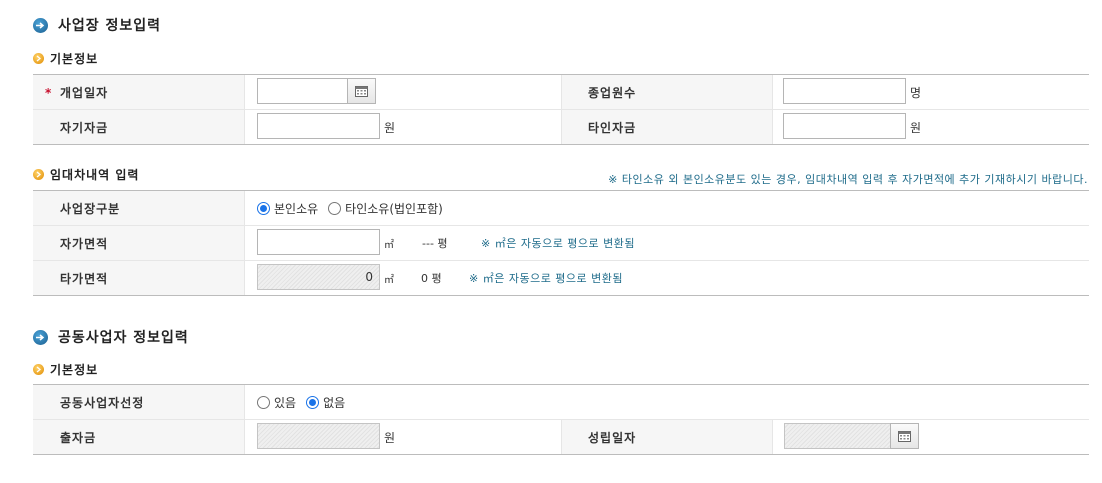 The image size is (1102, 483). I want to click on employees-unit: 명, so click(916, 92).